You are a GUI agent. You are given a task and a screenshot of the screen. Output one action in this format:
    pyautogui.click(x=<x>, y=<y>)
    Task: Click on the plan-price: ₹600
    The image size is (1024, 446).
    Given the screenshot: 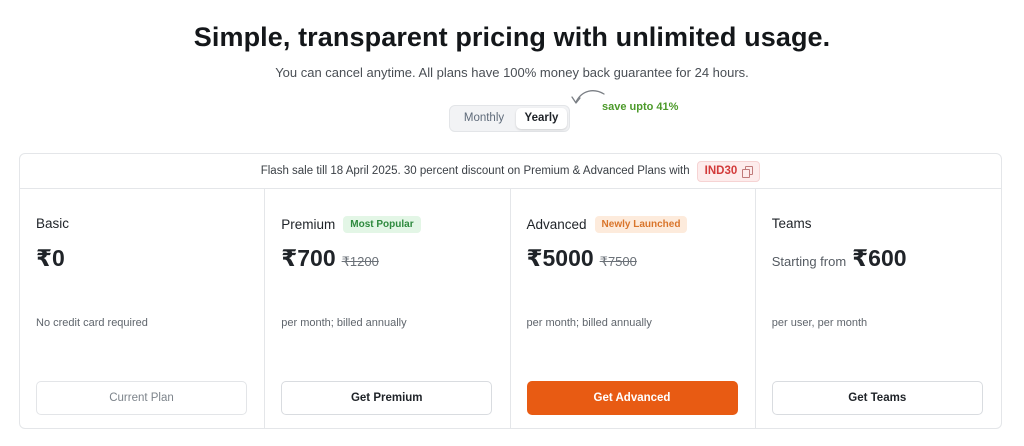 What is the action you would take?
    pyautogui.click(x=879, y=258)
    